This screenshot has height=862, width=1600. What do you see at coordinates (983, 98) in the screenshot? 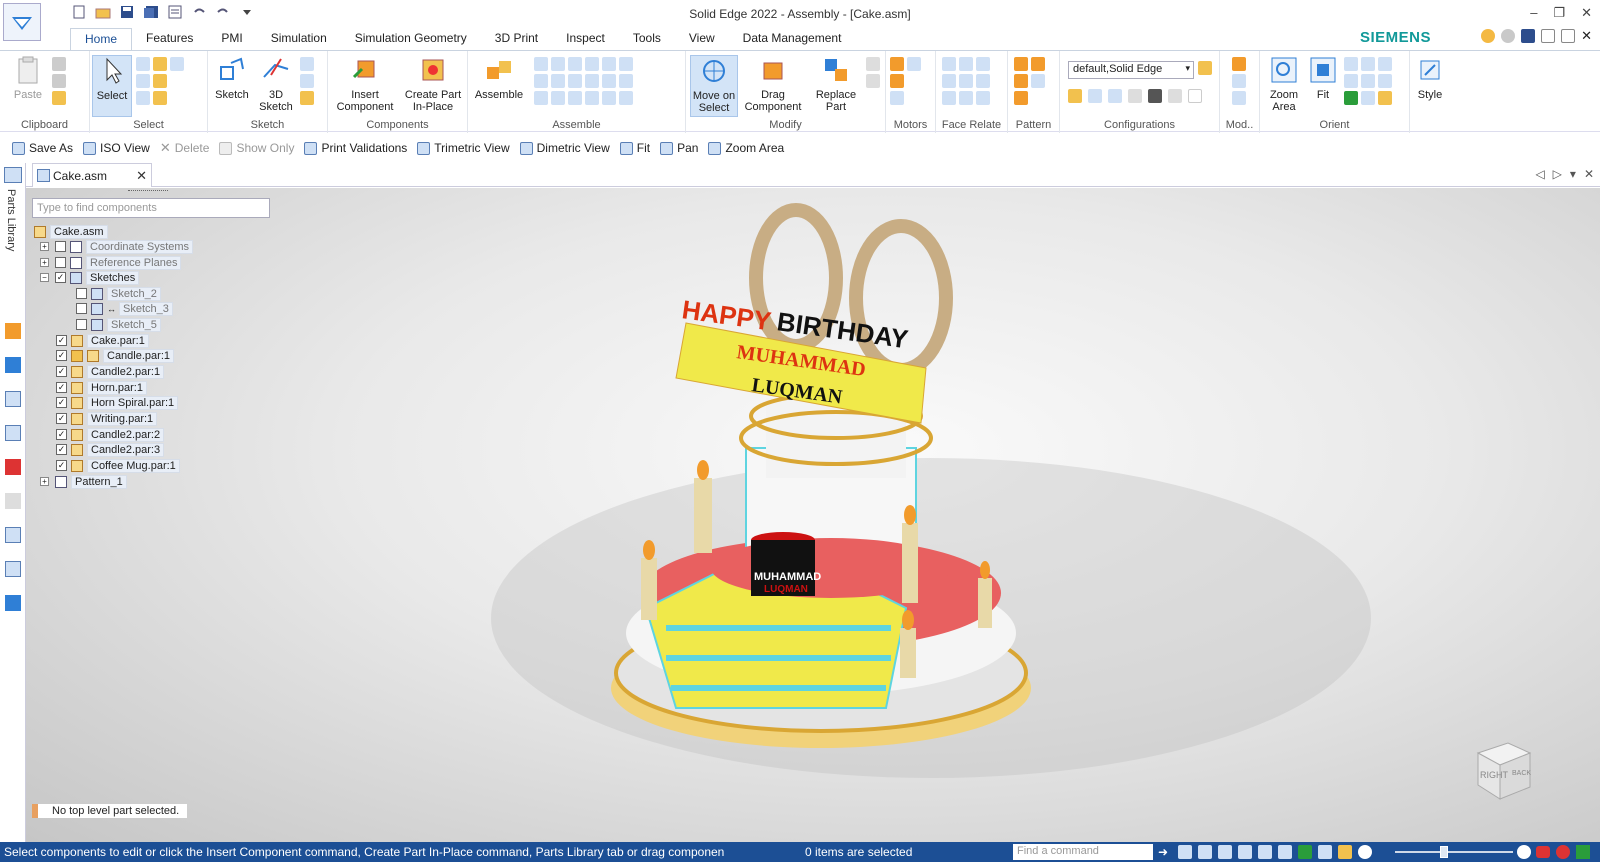
I see `offset-icon` at bounding box center [983, 98].